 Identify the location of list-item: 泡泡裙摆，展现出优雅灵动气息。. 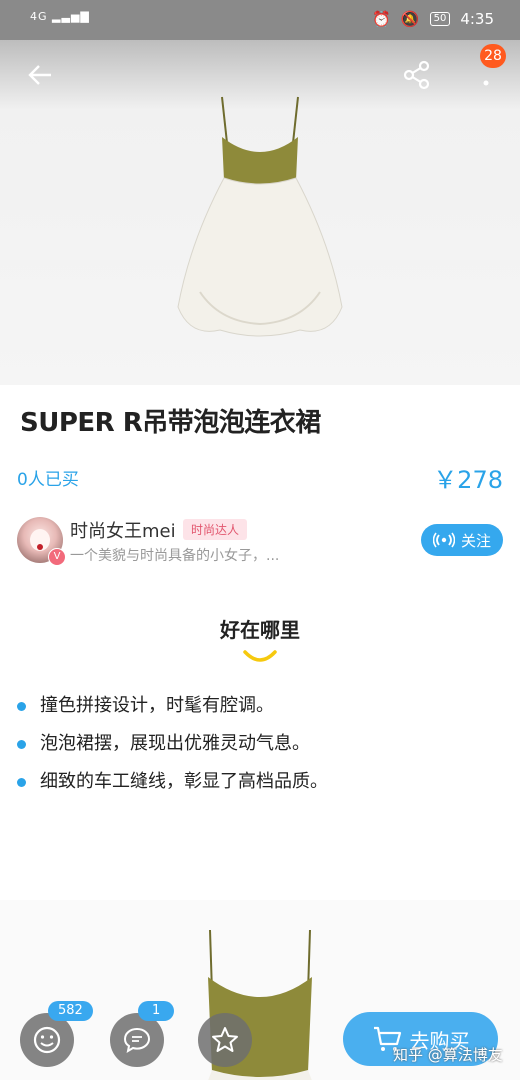
(172, 749).